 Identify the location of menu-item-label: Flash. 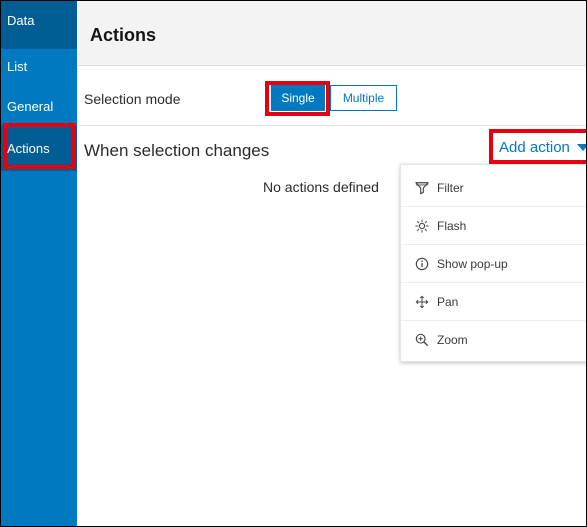
(452, 225).